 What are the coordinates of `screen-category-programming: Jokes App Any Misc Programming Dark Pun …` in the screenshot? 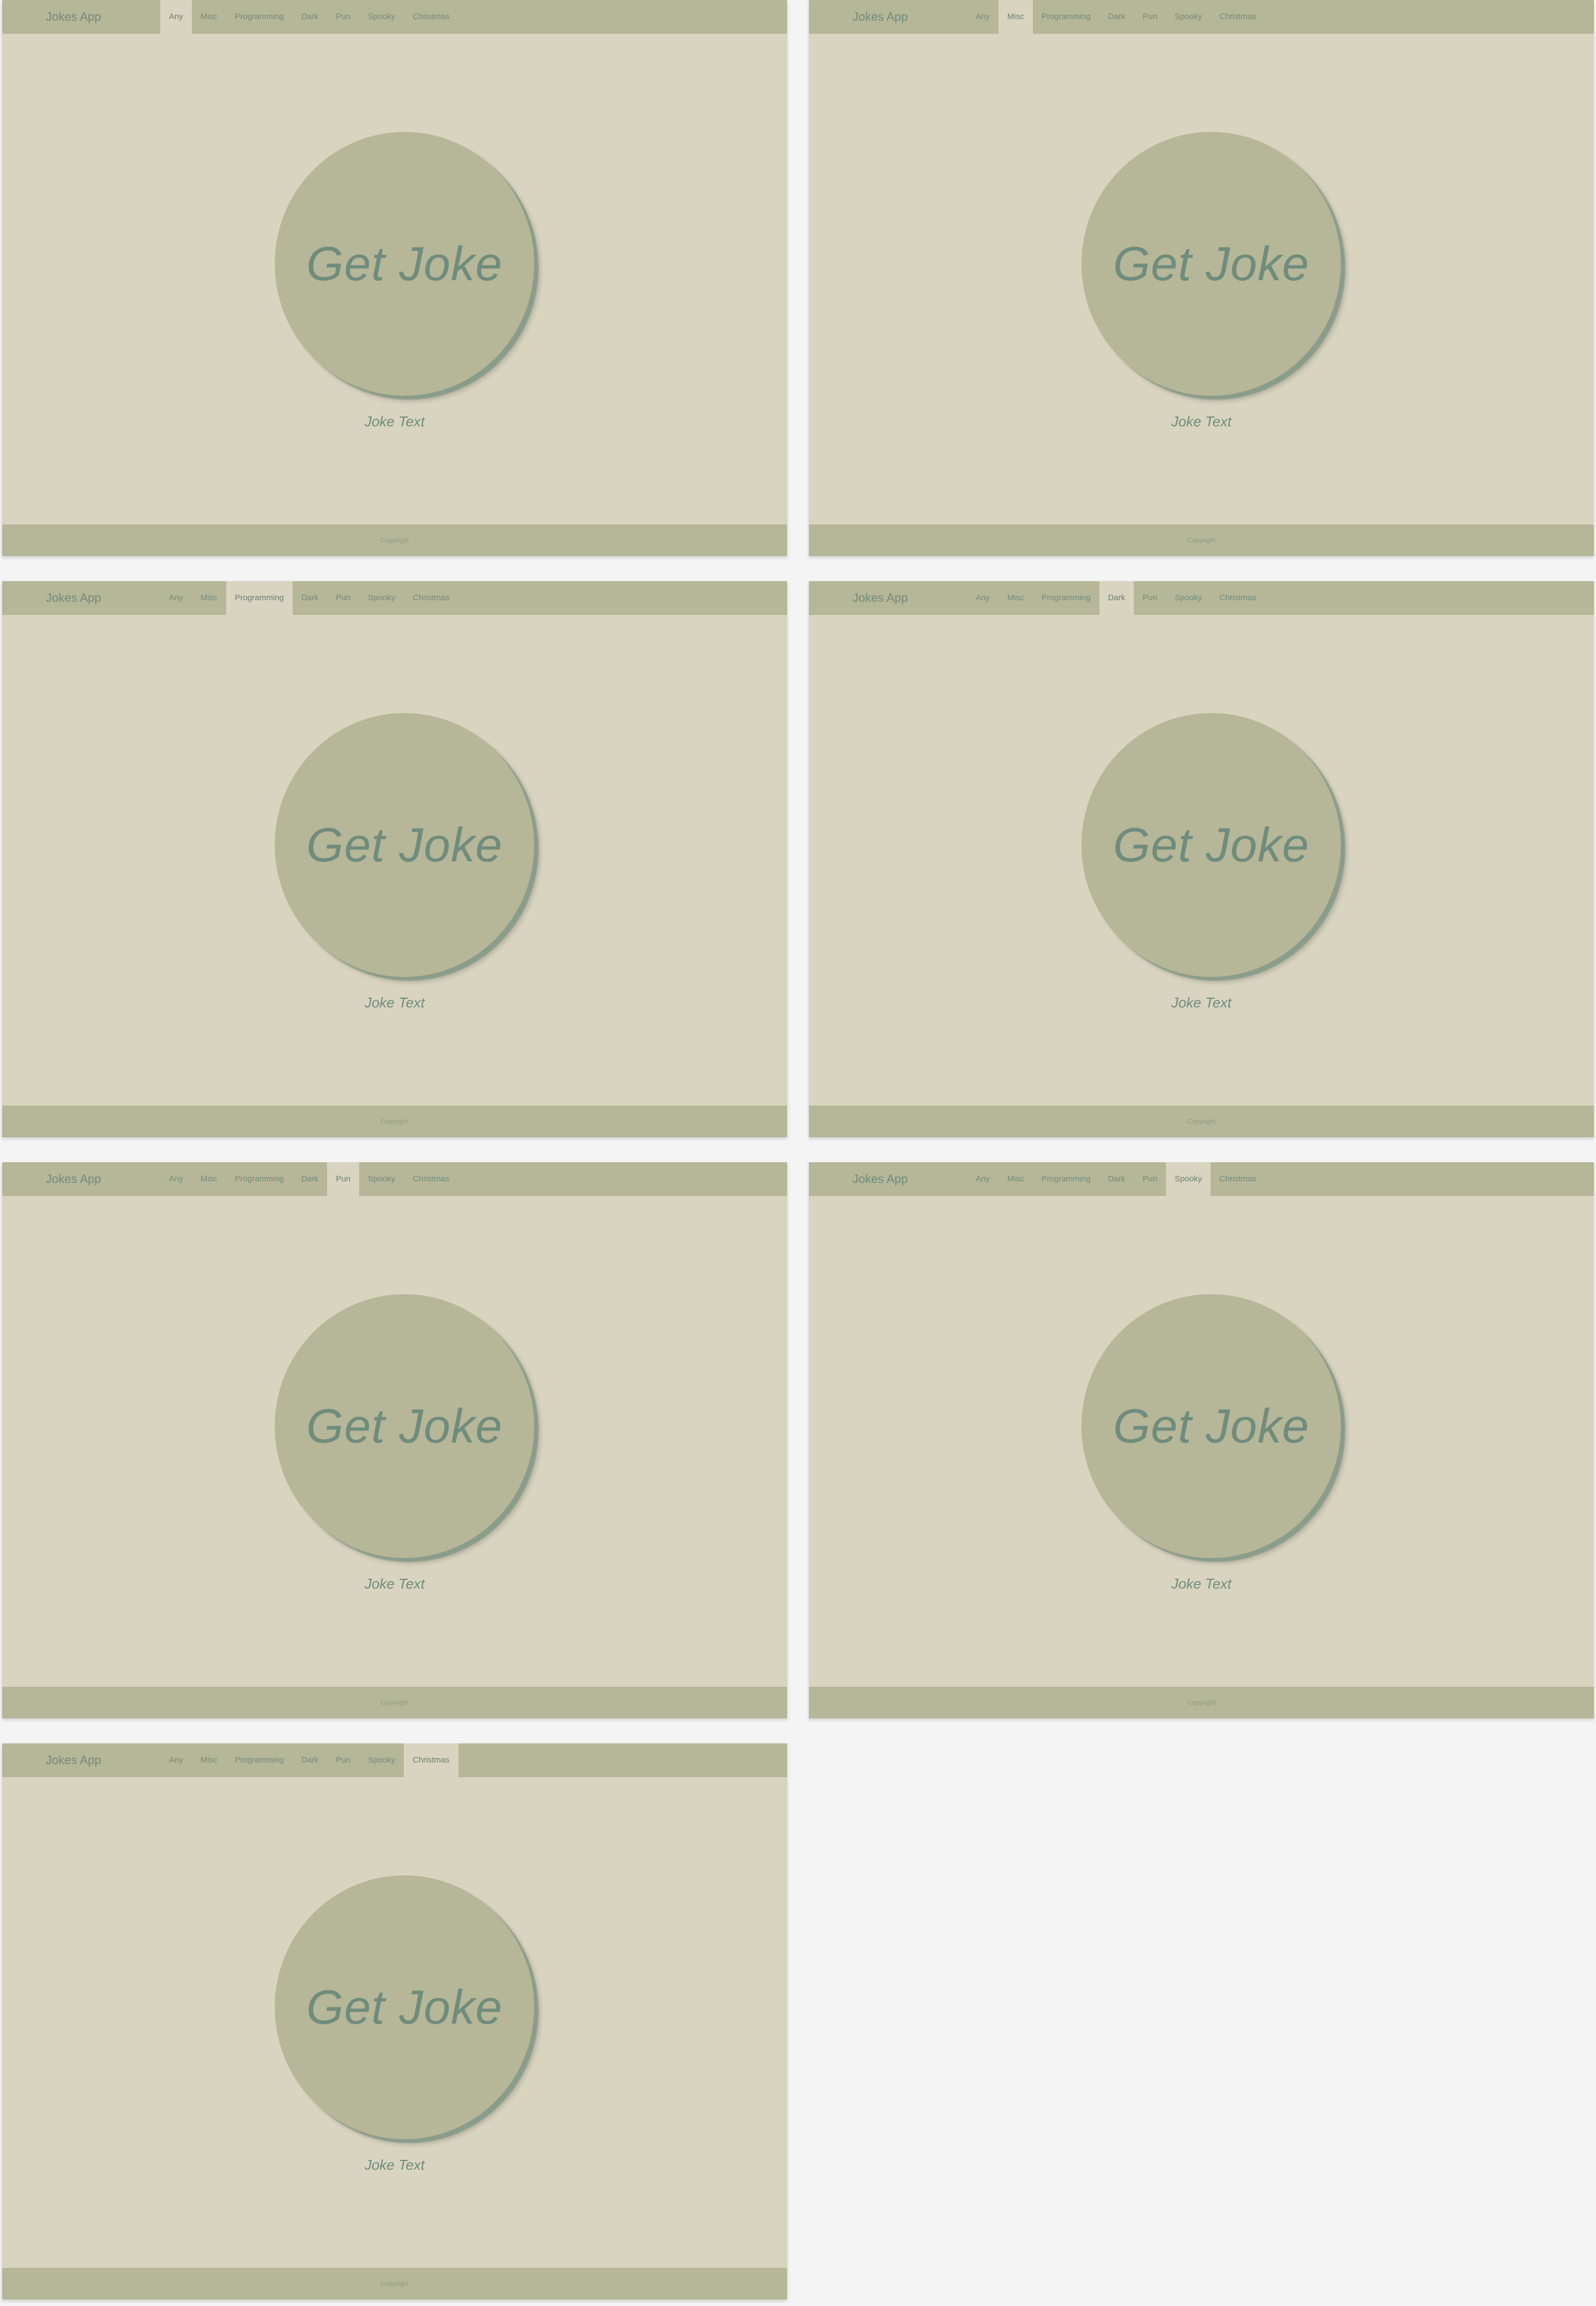 It's located at (394, 859).